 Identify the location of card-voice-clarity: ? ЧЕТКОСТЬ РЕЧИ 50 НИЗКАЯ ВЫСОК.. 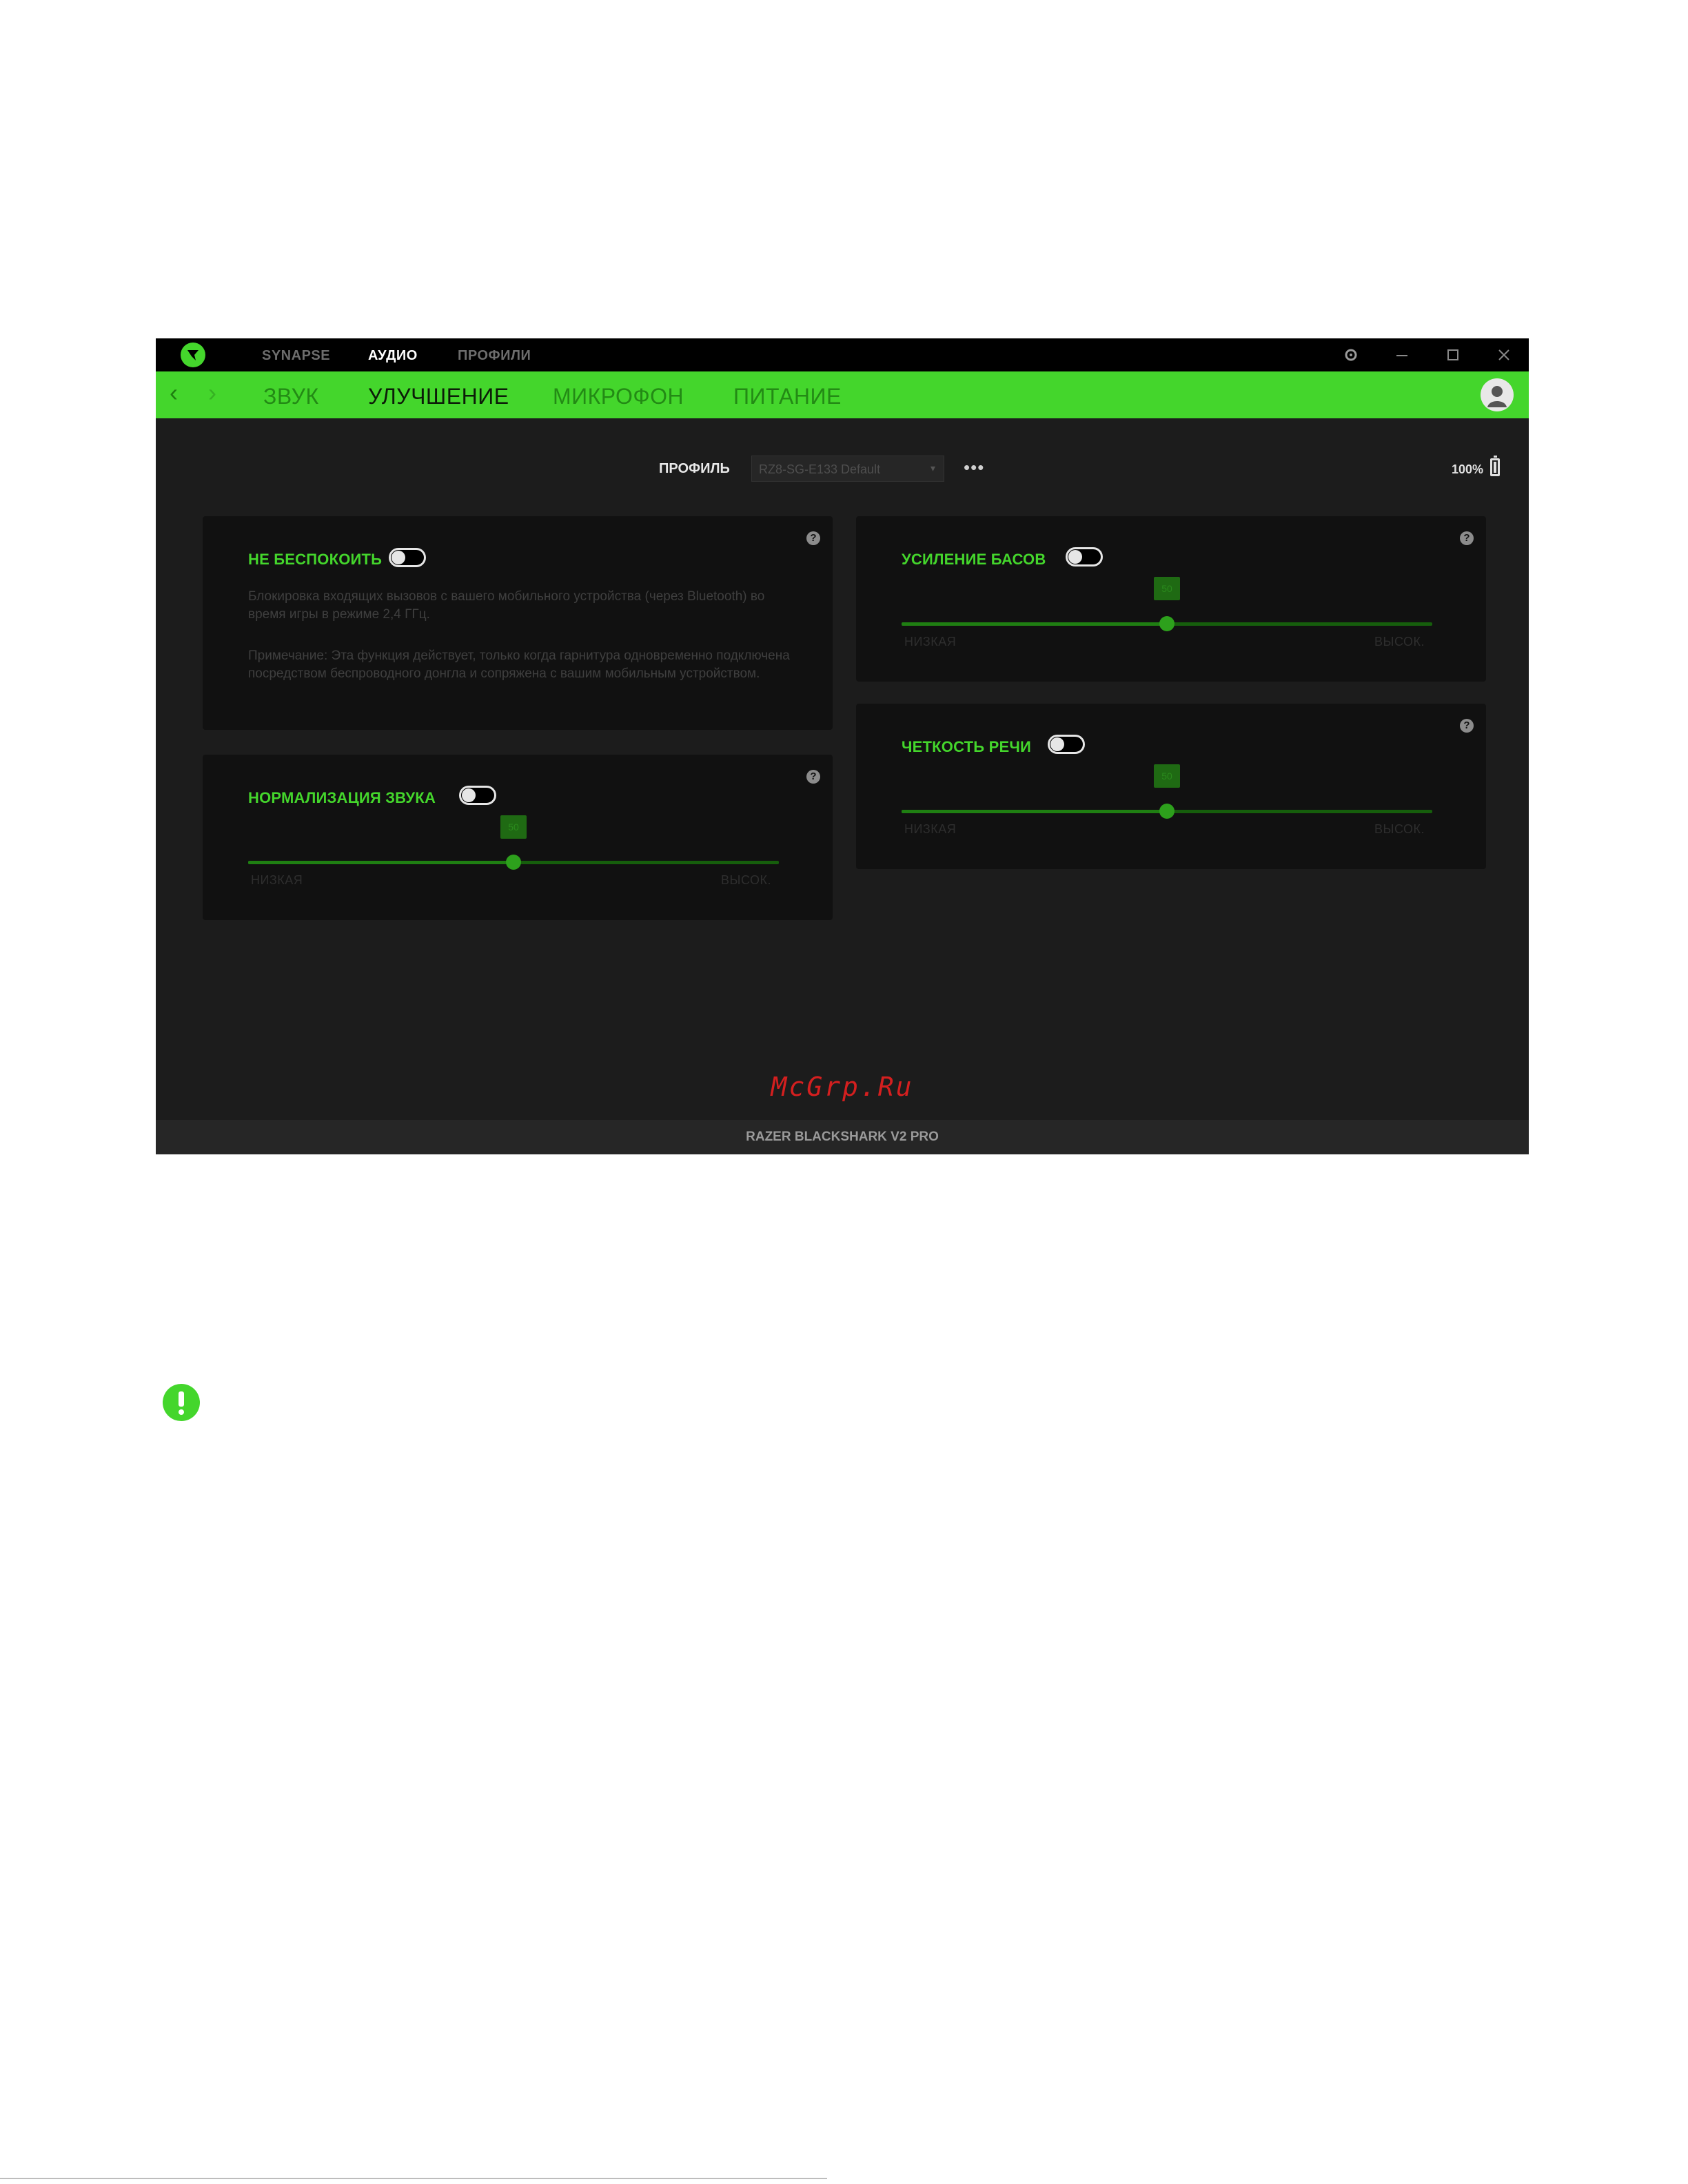
(1171, 786).